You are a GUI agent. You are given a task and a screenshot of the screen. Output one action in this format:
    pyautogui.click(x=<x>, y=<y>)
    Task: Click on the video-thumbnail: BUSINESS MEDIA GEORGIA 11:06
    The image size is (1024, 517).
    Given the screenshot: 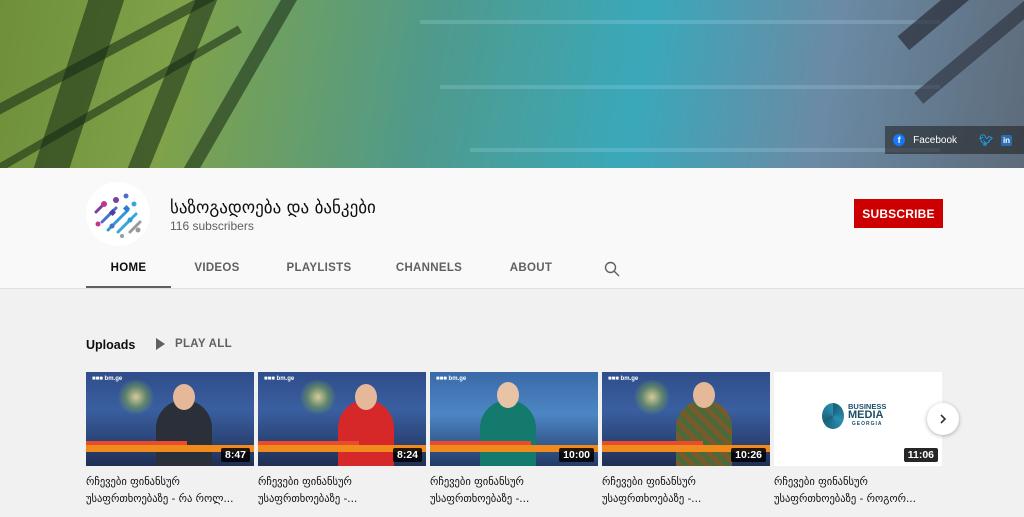 What is the action you would take?
    pyautogui.click(x=858, y=419)
    